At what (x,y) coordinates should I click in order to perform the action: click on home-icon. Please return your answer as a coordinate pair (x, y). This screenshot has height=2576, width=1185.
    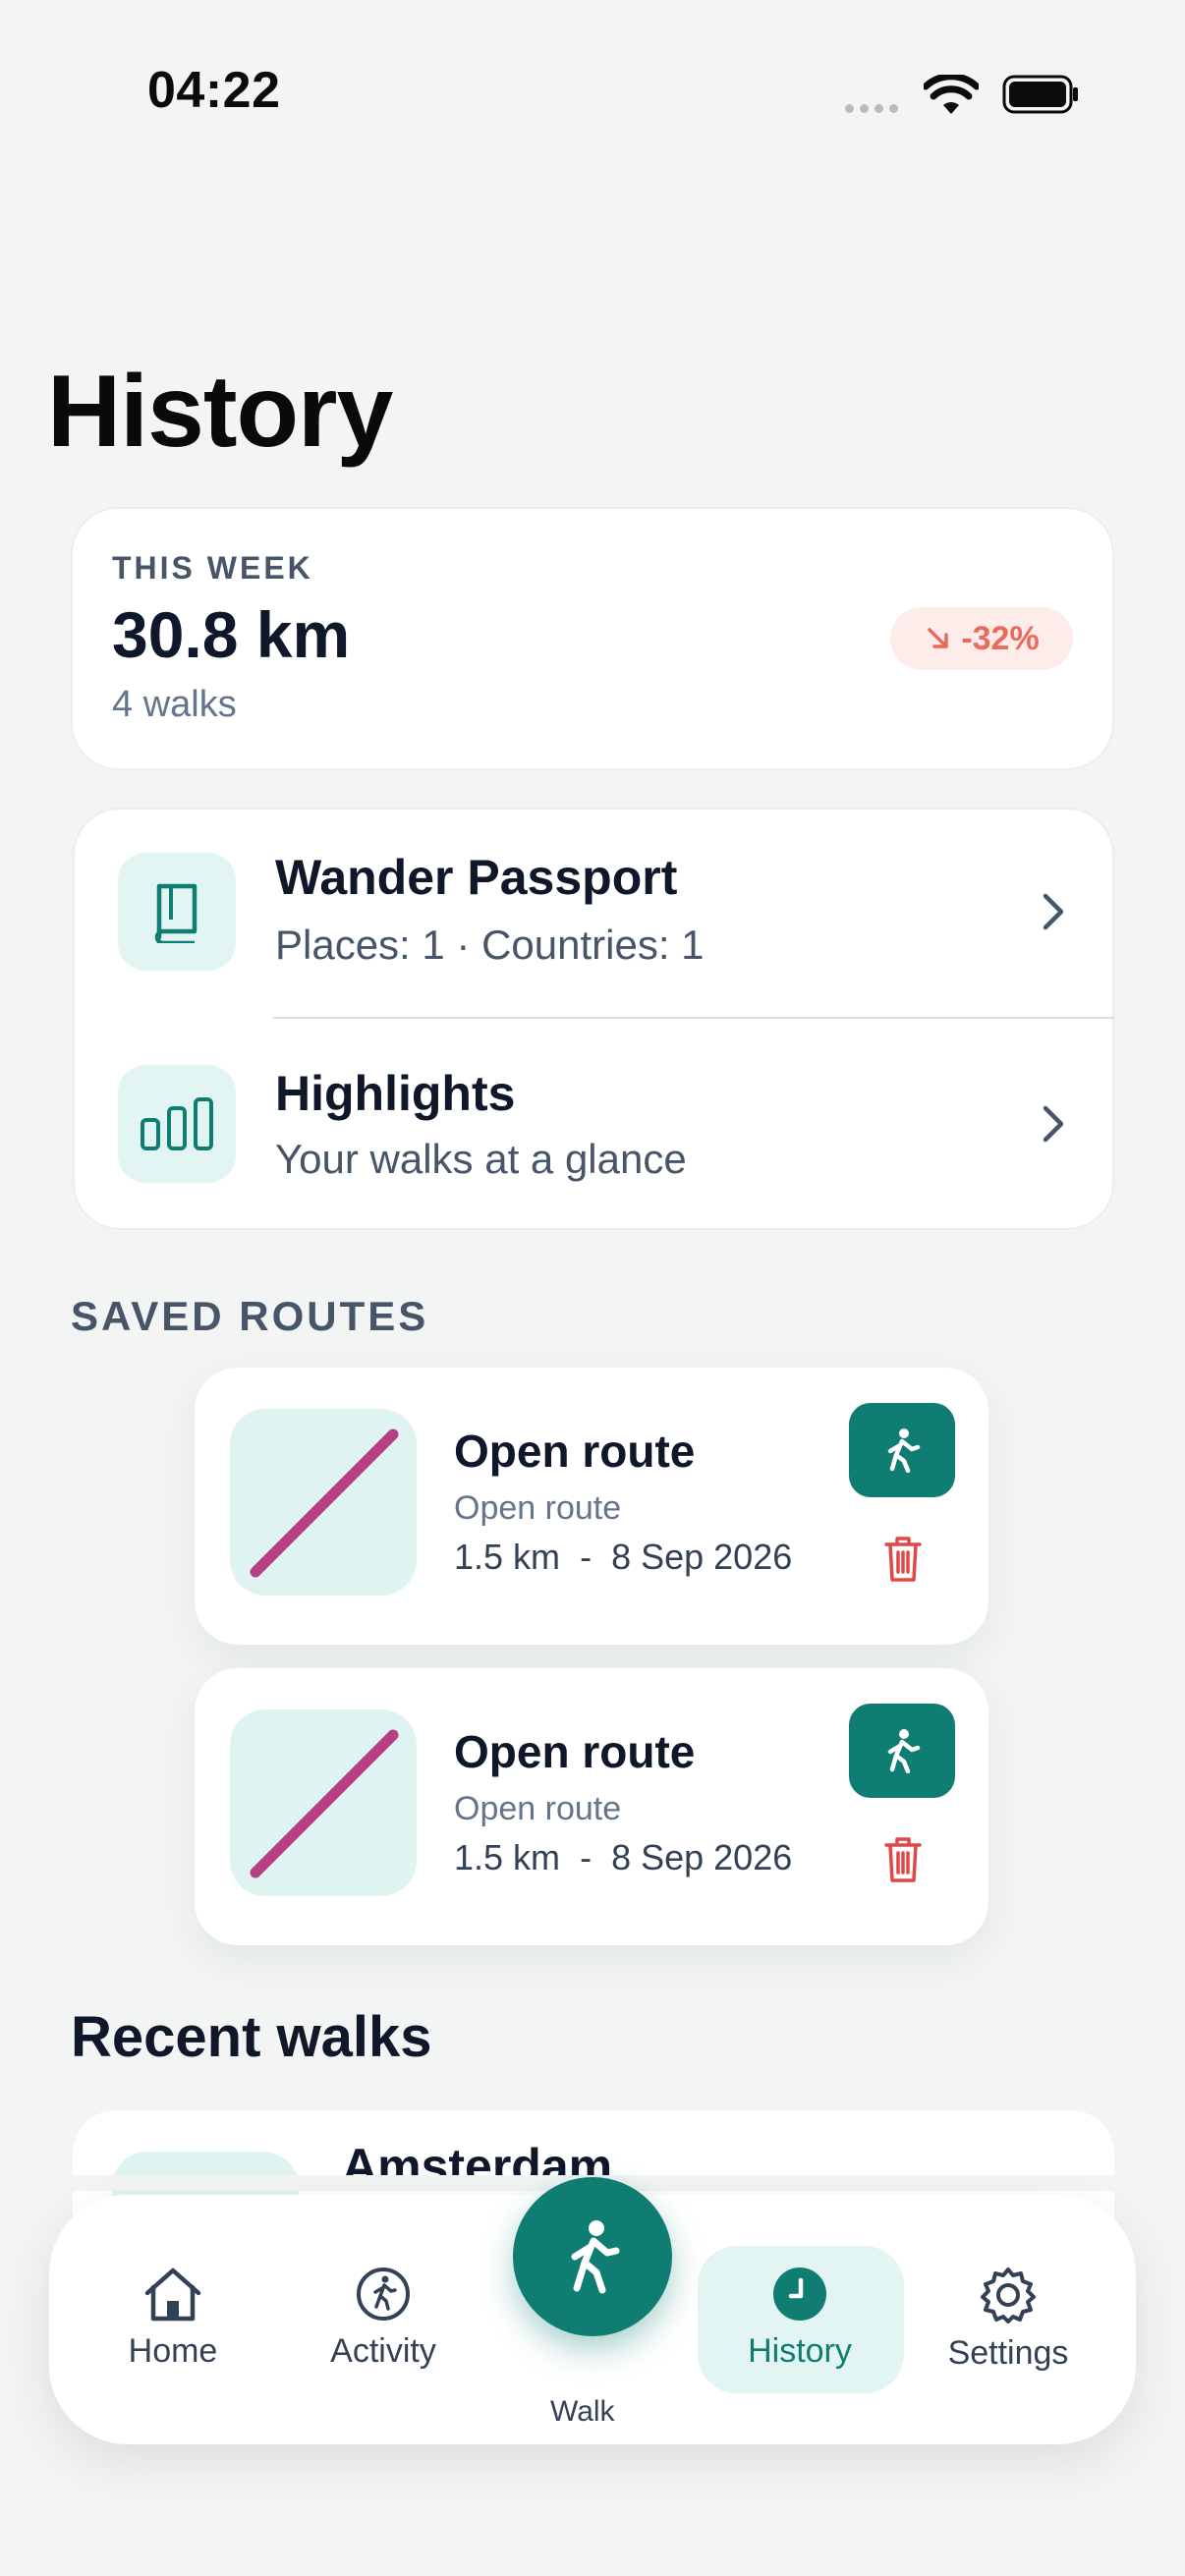
    Looking at the image, I should click on (172, 2295).